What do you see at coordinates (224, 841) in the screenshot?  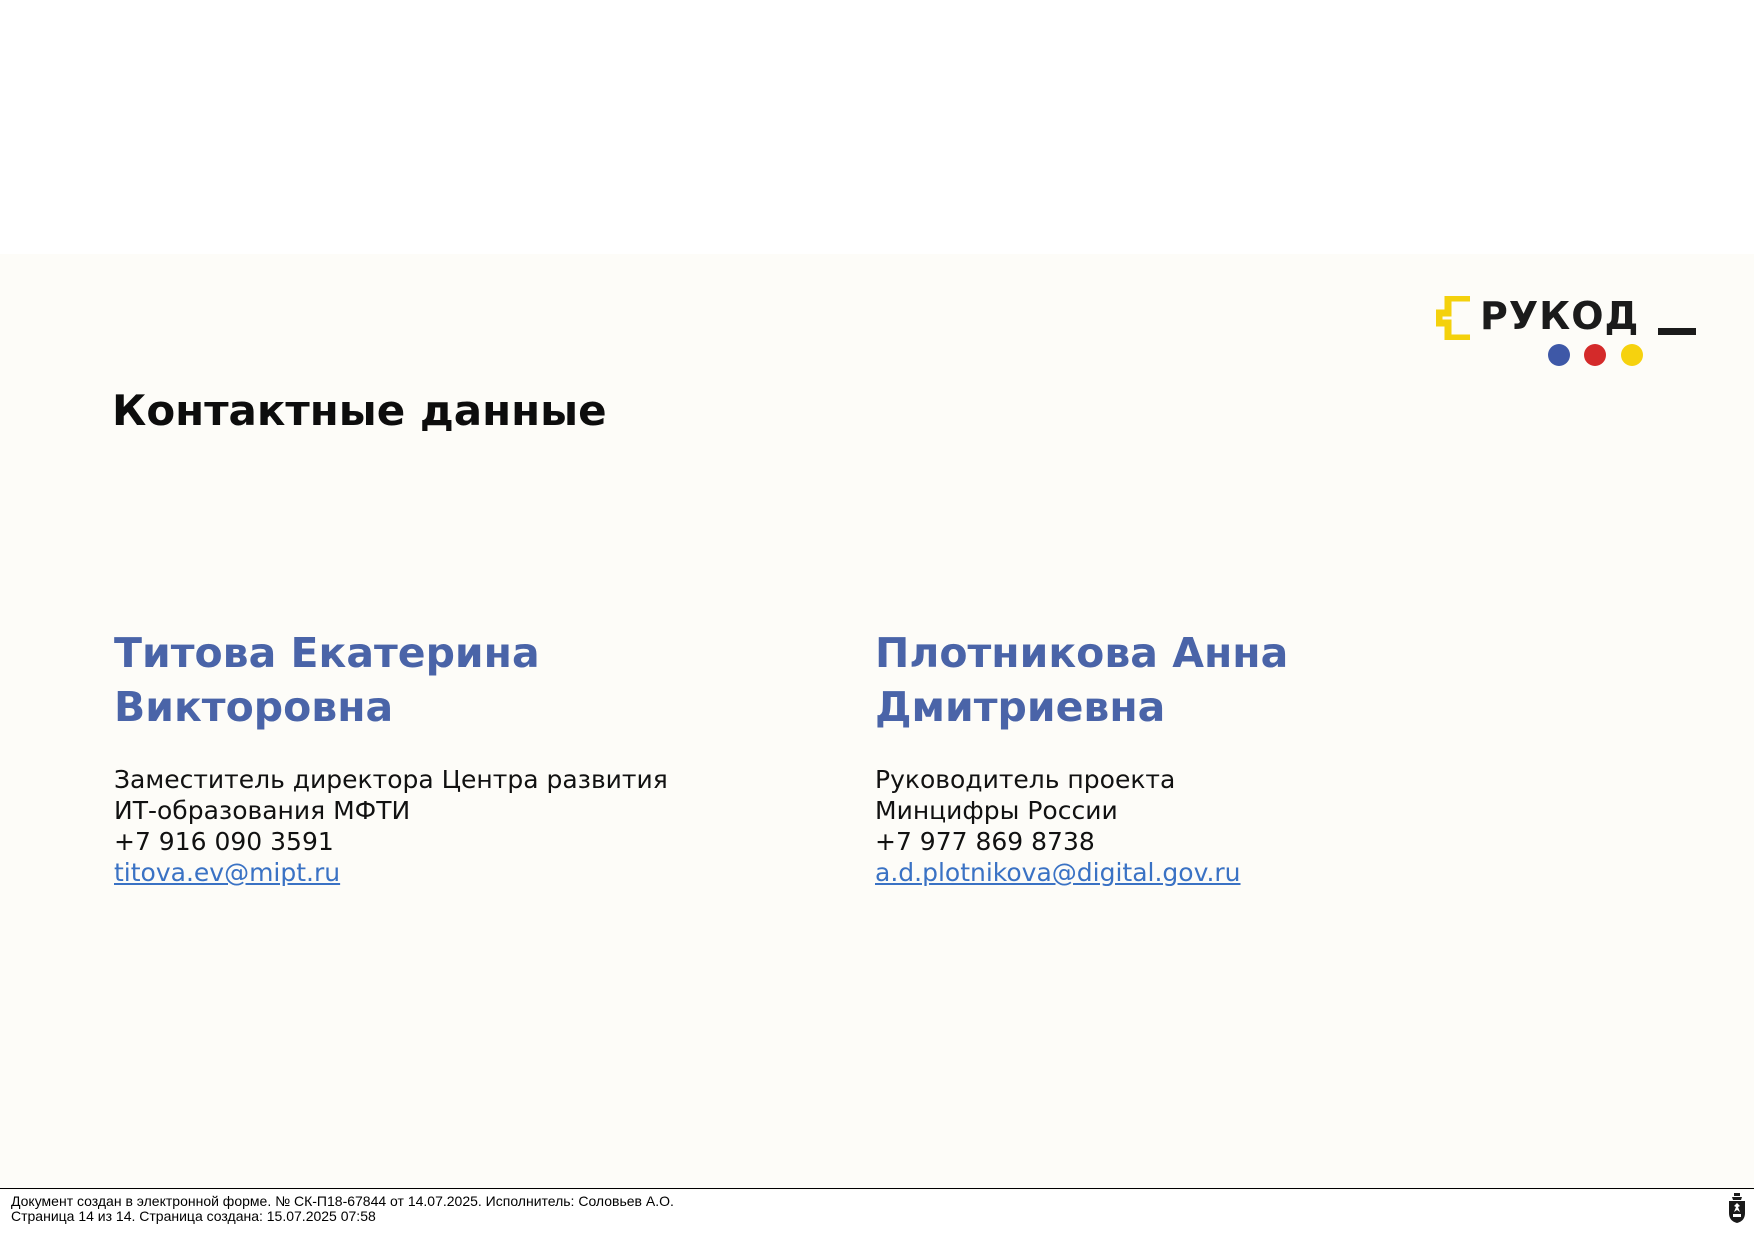 I see `contact-phone: +7 916 090 3591` at bounding box center [224, 841].